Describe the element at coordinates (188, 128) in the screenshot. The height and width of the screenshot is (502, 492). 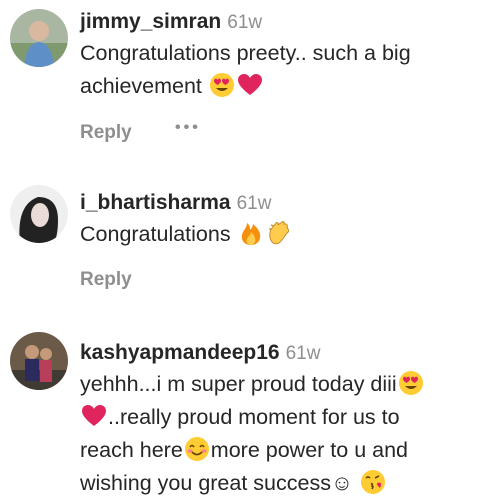
I see `more-options-icon: •••` at that location.